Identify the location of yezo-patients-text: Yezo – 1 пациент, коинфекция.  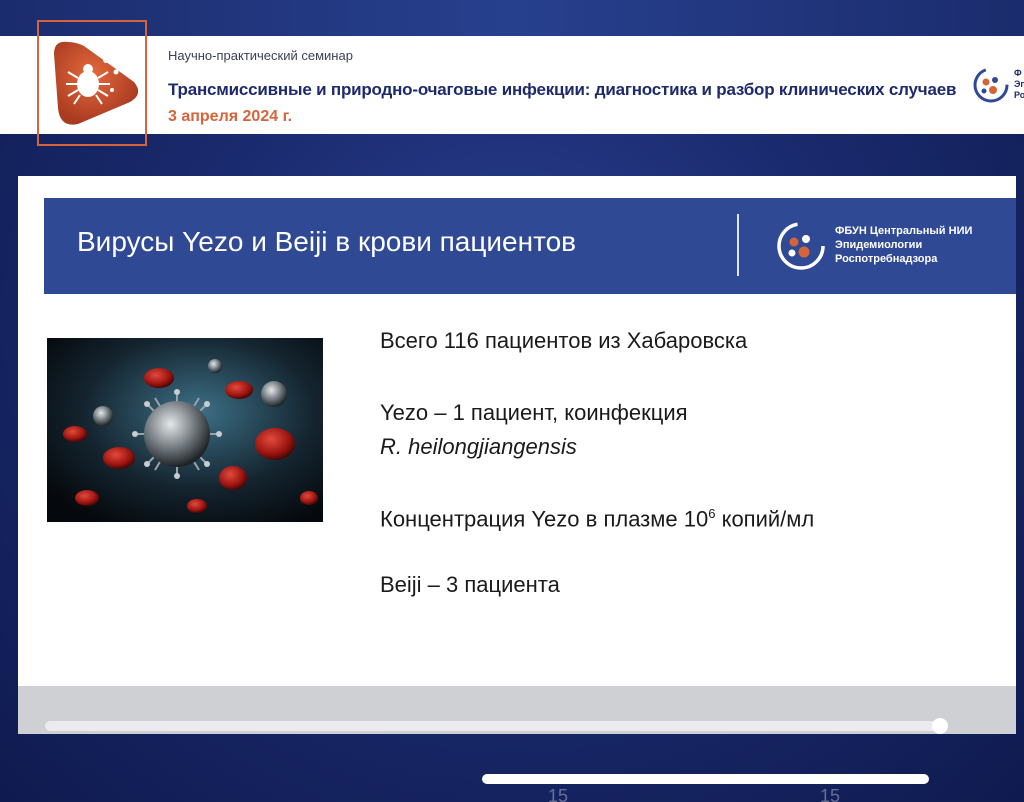
(534, 412).